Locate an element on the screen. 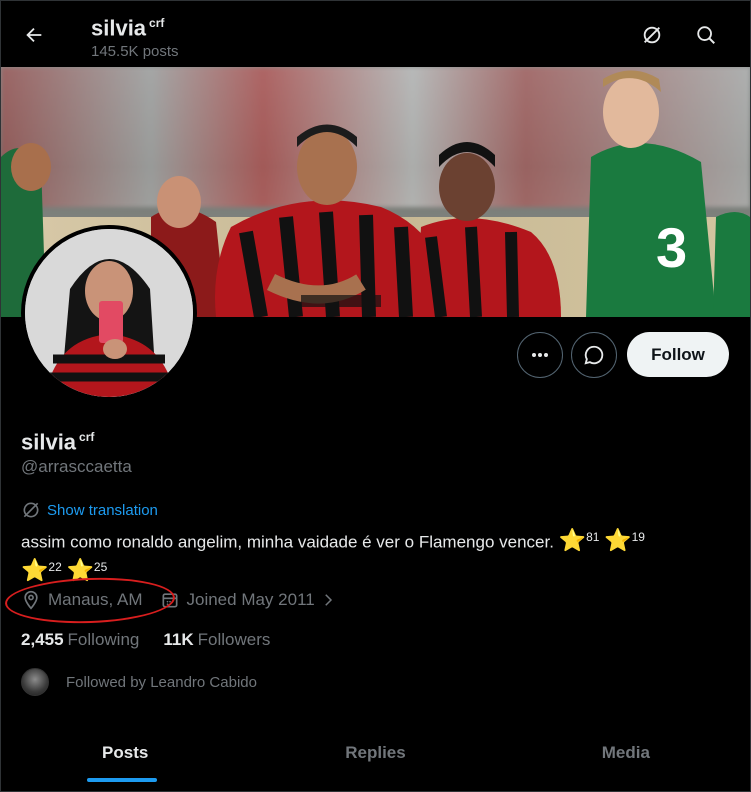 The height and width of the screenshot is (792, 751). joined-date: Joined May 2011 is located at coordinates (248, 600).